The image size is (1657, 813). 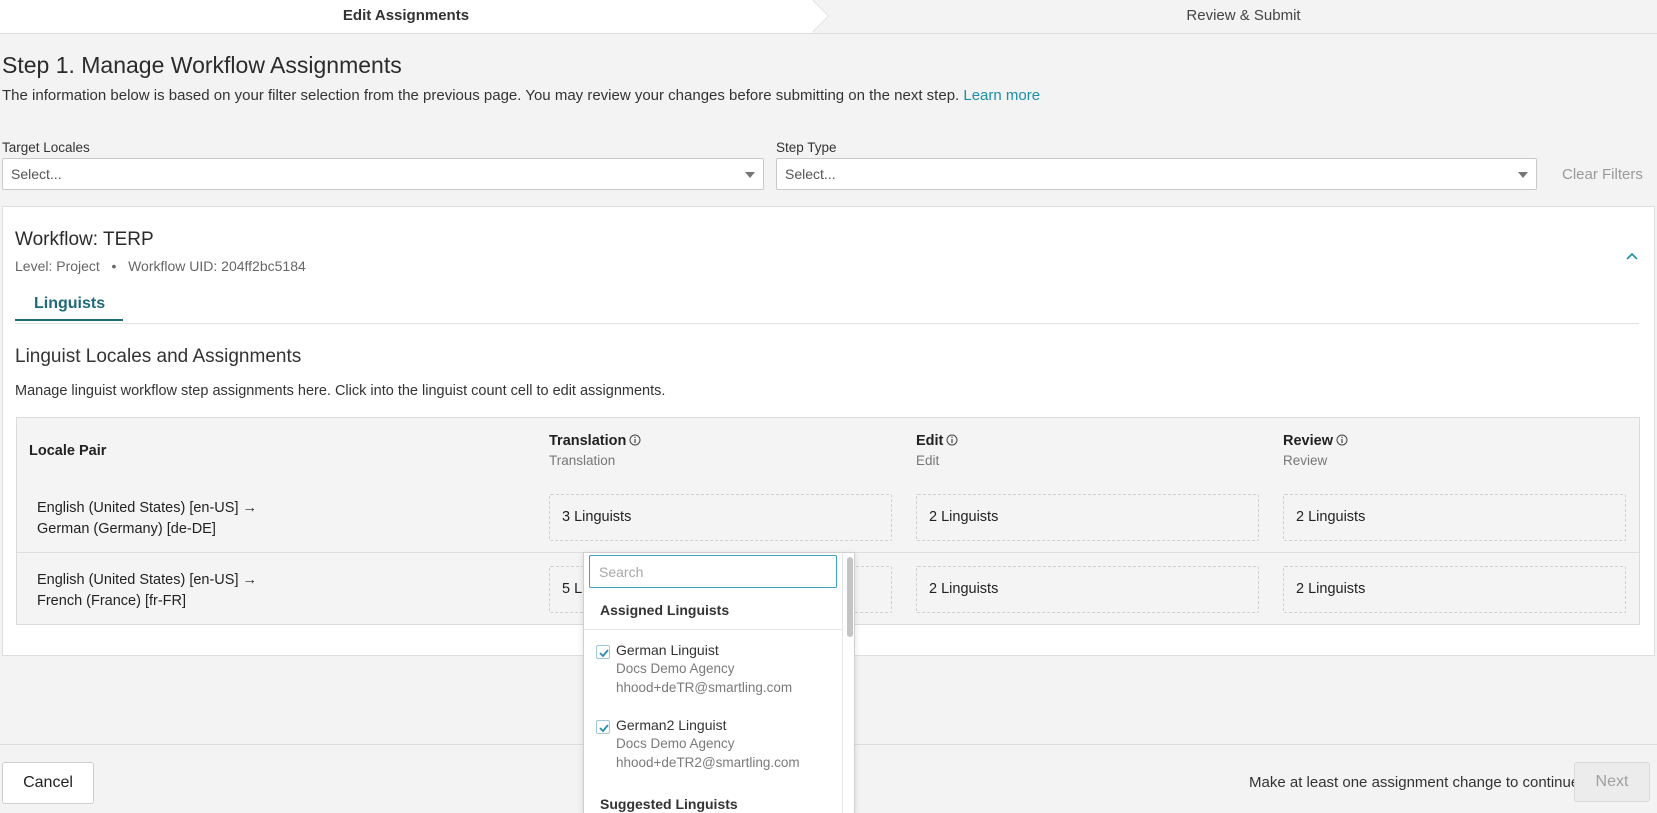 I want to click on tab-linguists: Linguists, so click(x=69, y=305).